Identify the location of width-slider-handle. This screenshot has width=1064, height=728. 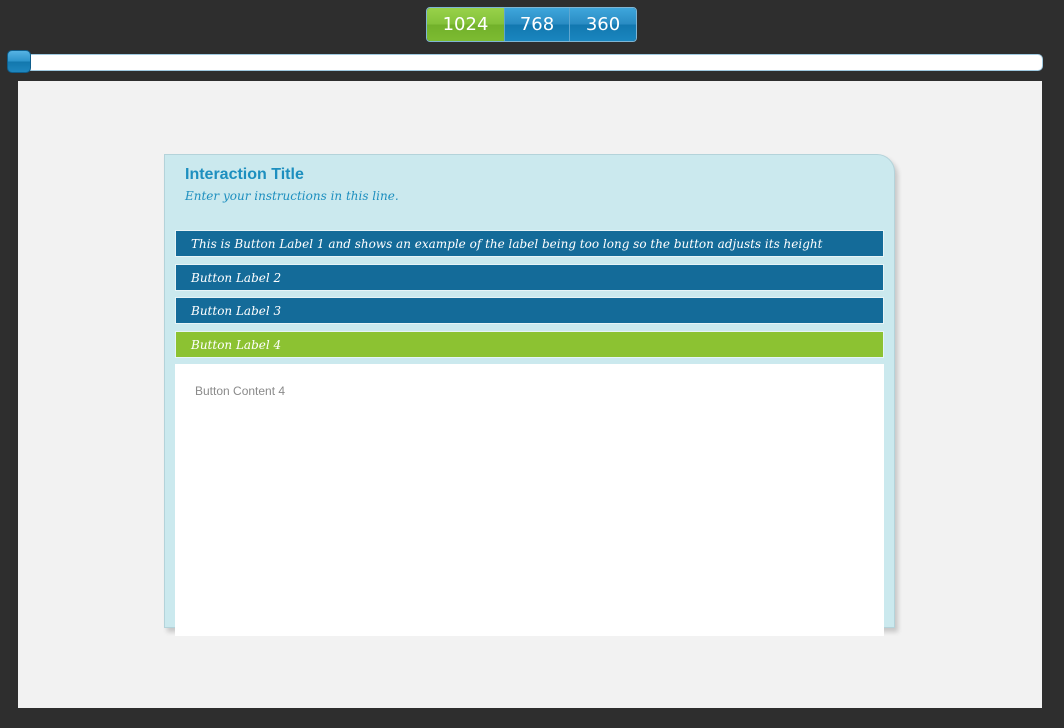
(19, 61).